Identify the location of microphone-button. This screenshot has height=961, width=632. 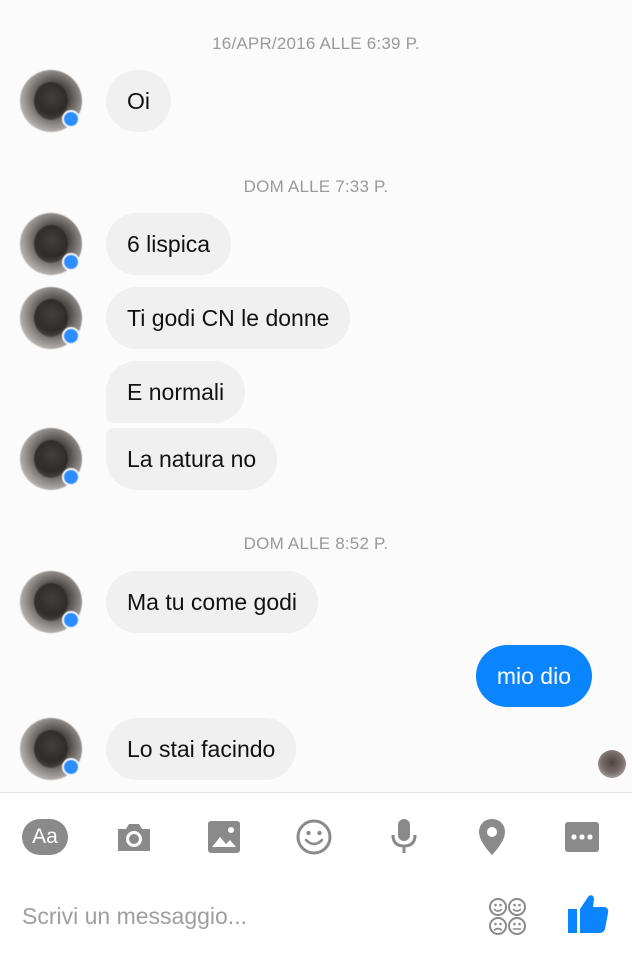
(404, 837).